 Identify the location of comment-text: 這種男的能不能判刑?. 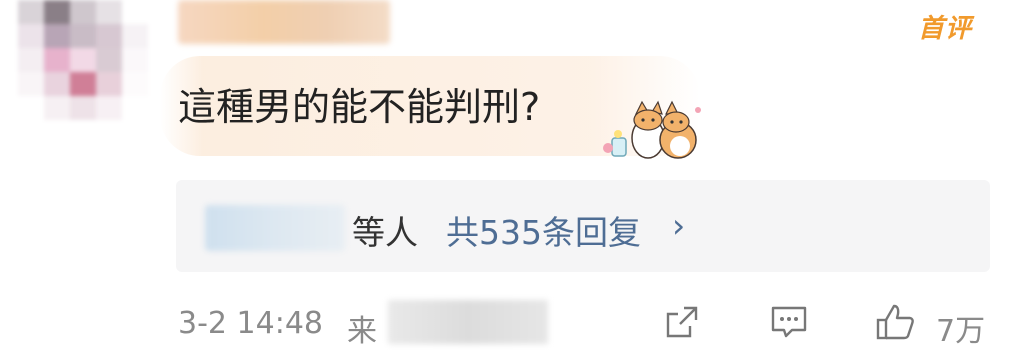
(359, 107).